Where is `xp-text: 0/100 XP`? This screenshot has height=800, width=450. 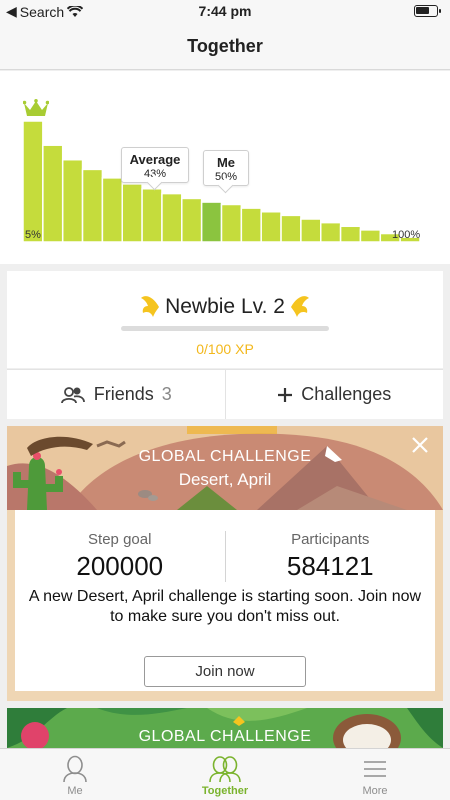
xp-text: 0/100 XP is located at coordinates (225, 349).